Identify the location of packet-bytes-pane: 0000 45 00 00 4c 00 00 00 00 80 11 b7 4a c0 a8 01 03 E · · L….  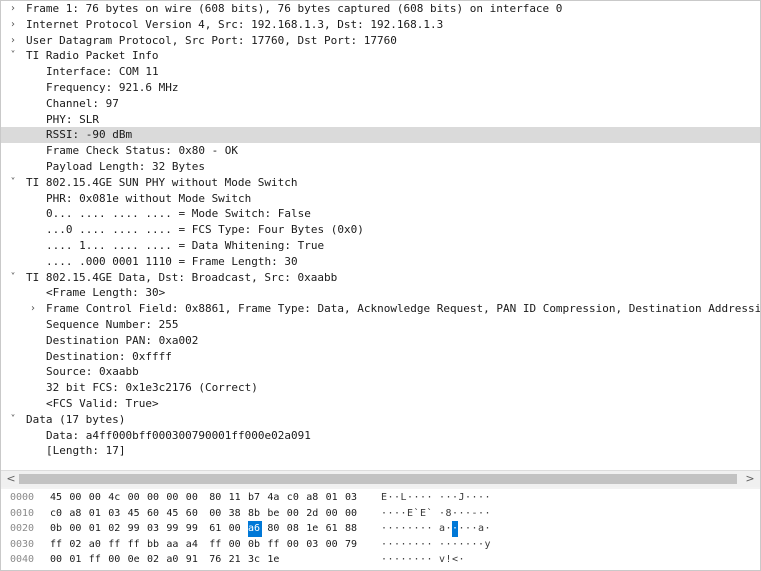
(380, 530).